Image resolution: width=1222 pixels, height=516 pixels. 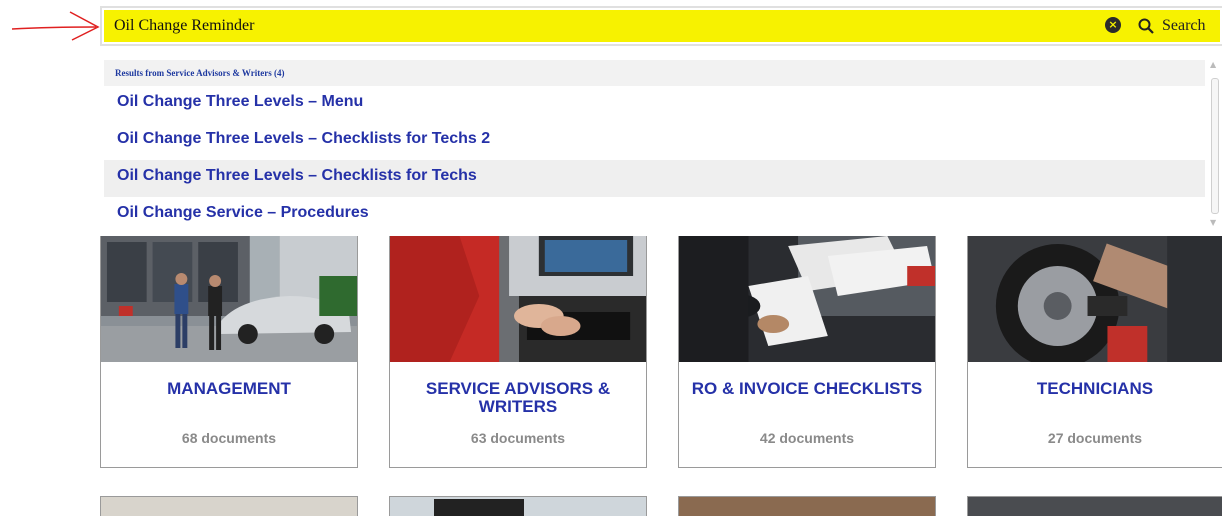 What do you see at coordinates (229, 299) in the screenshot?
I see `management-photo` at bounding box center [229, 299].